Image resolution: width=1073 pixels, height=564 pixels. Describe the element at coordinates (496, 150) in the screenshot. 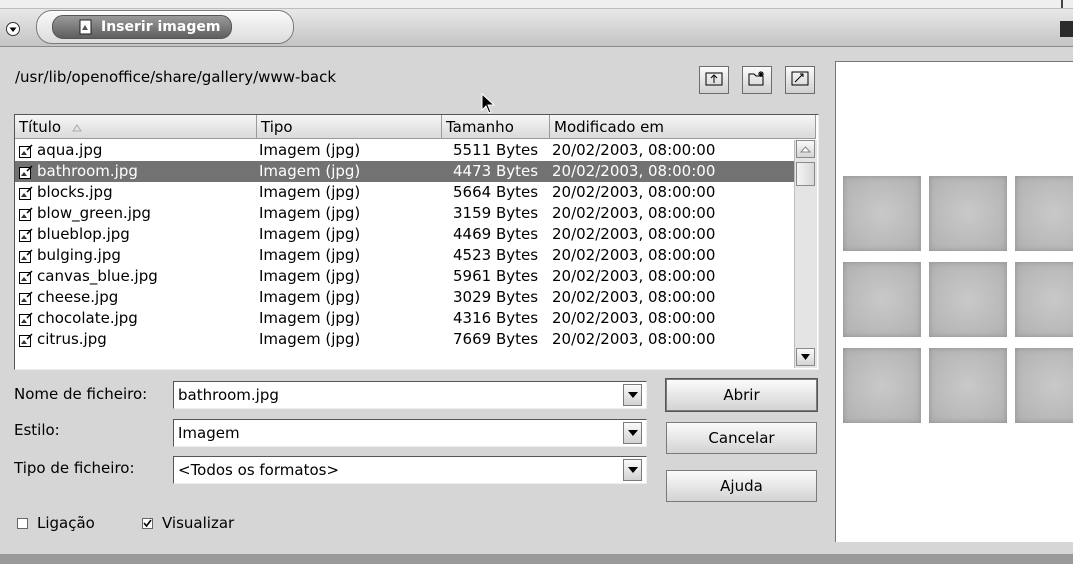

I see `file-size: 5511 Bytes` at that location.